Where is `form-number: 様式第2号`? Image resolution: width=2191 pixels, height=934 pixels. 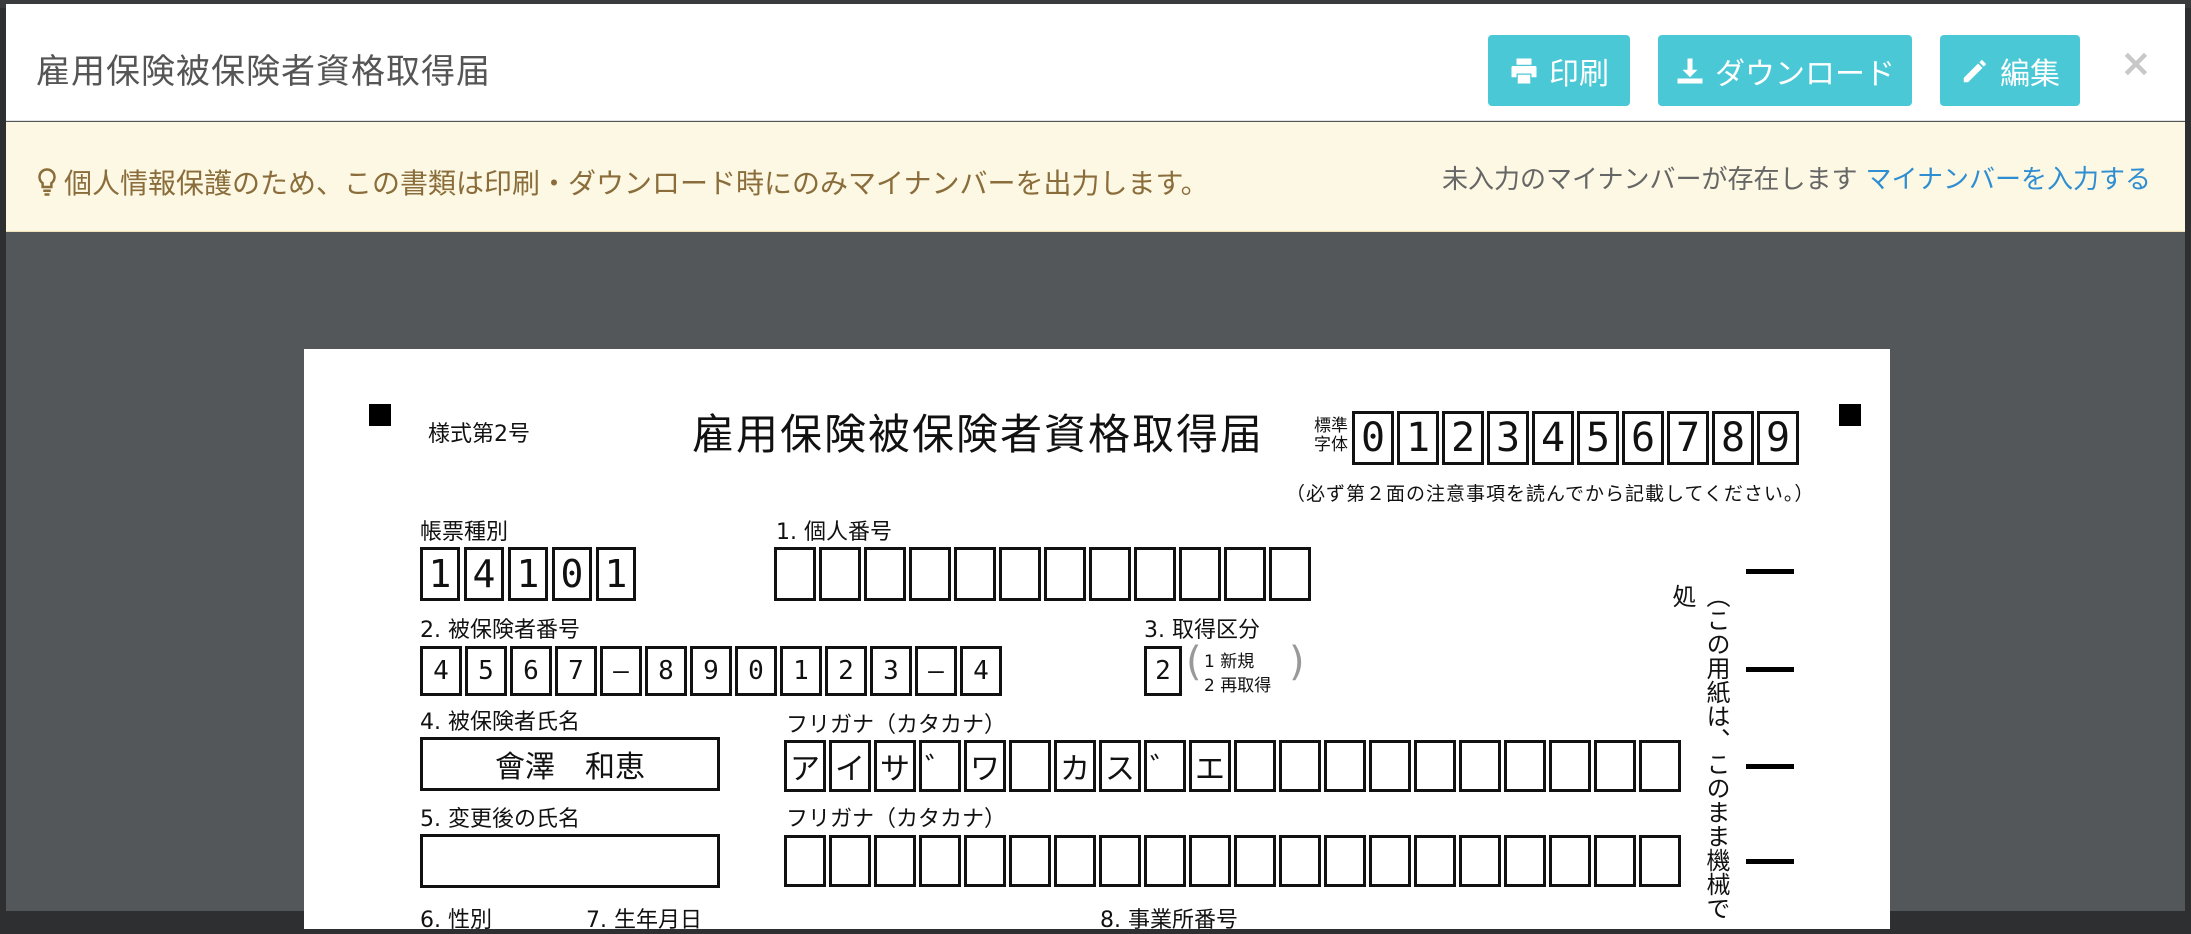
form-number: 様式第2号 is located at coordinates (479, 434).